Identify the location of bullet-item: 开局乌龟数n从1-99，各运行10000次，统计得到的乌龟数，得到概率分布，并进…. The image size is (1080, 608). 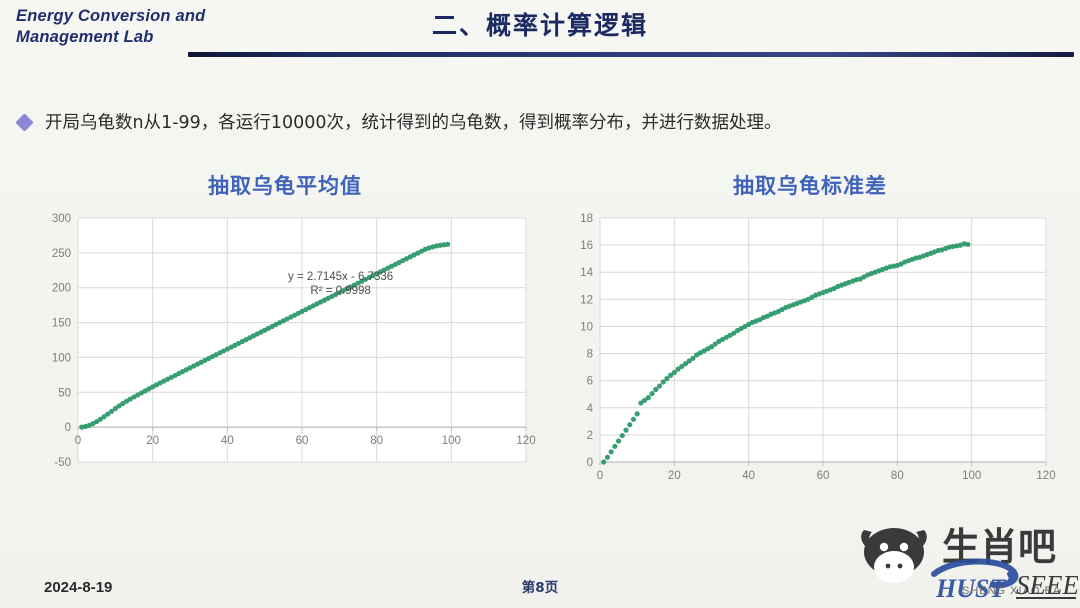
(398, 123).